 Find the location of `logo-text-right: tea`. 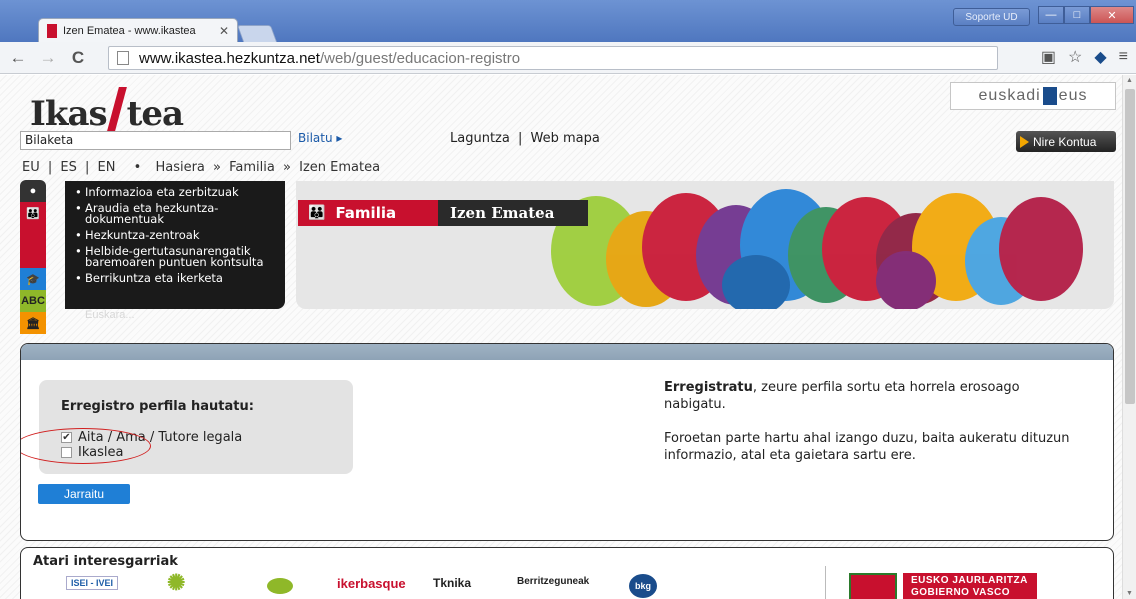

logo-text-right: tea is located at coordinates (155, 114).